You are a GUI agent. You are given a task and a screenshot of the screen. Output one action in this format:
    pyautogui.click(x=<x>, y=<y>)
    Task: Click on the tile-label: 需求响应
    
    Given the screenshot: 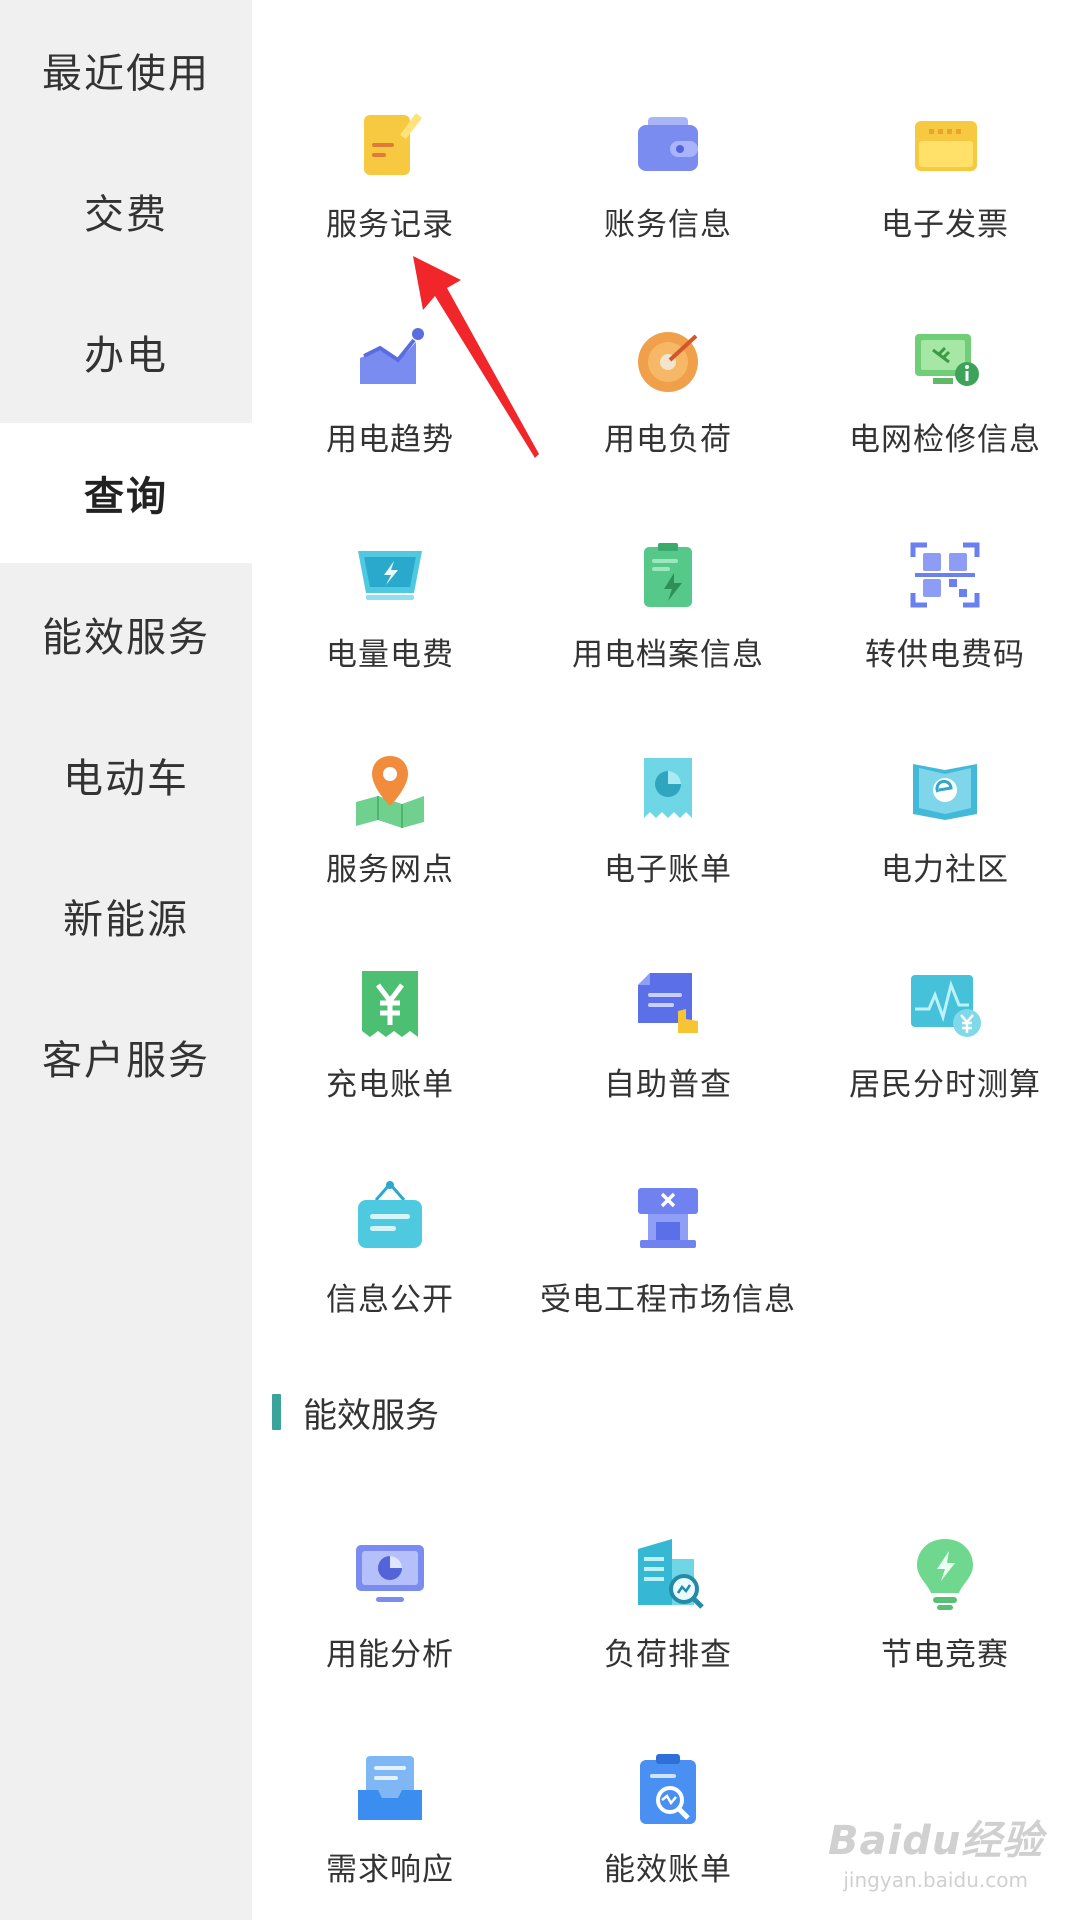 What is the action you would take?
    pyautogui.click(x=390, y=1870)
    